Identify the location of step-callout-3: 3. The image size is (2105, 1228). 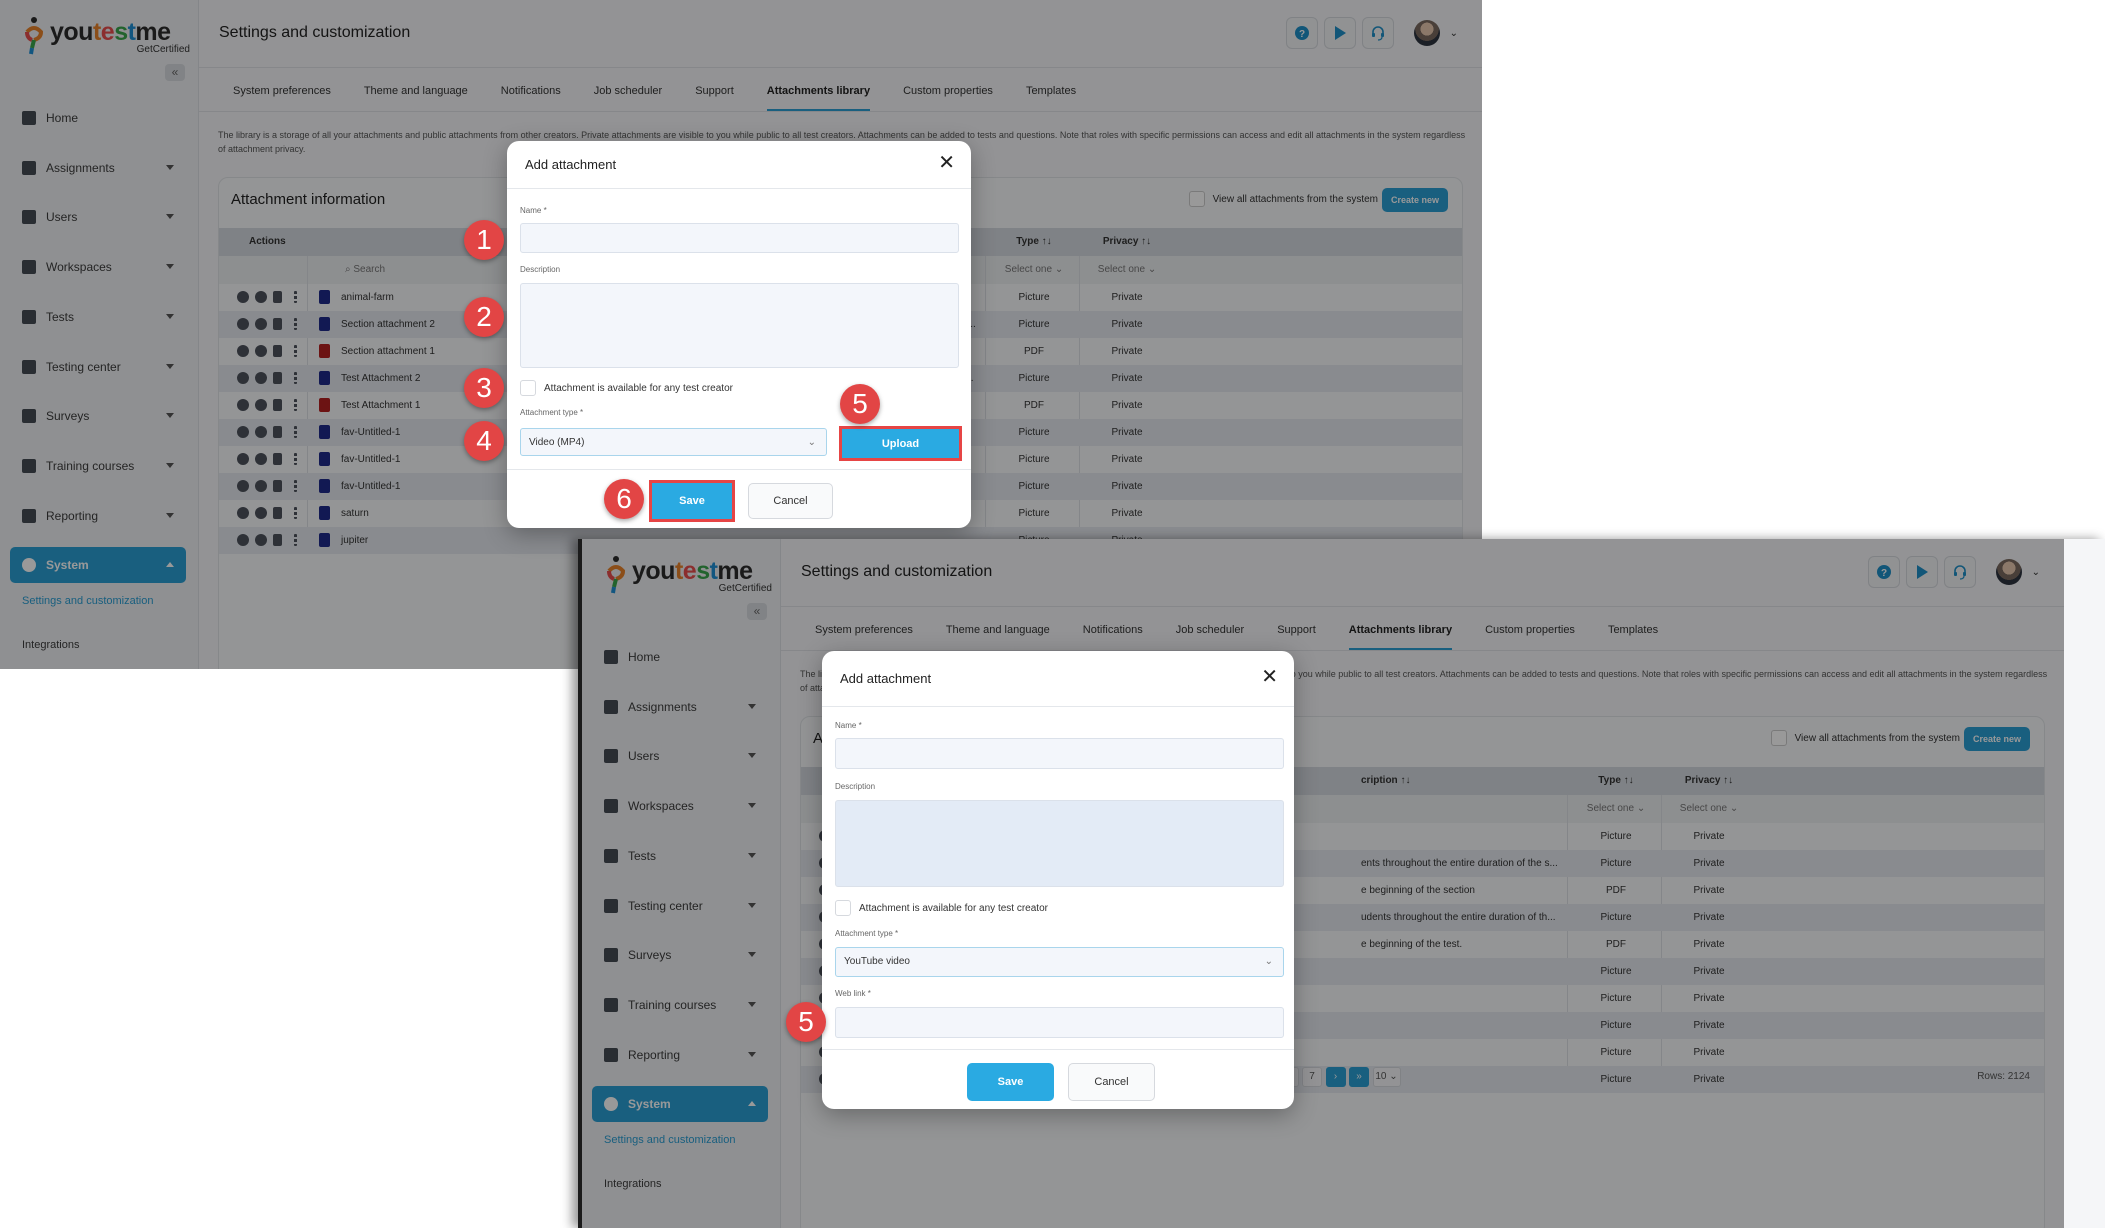
(484, 388).